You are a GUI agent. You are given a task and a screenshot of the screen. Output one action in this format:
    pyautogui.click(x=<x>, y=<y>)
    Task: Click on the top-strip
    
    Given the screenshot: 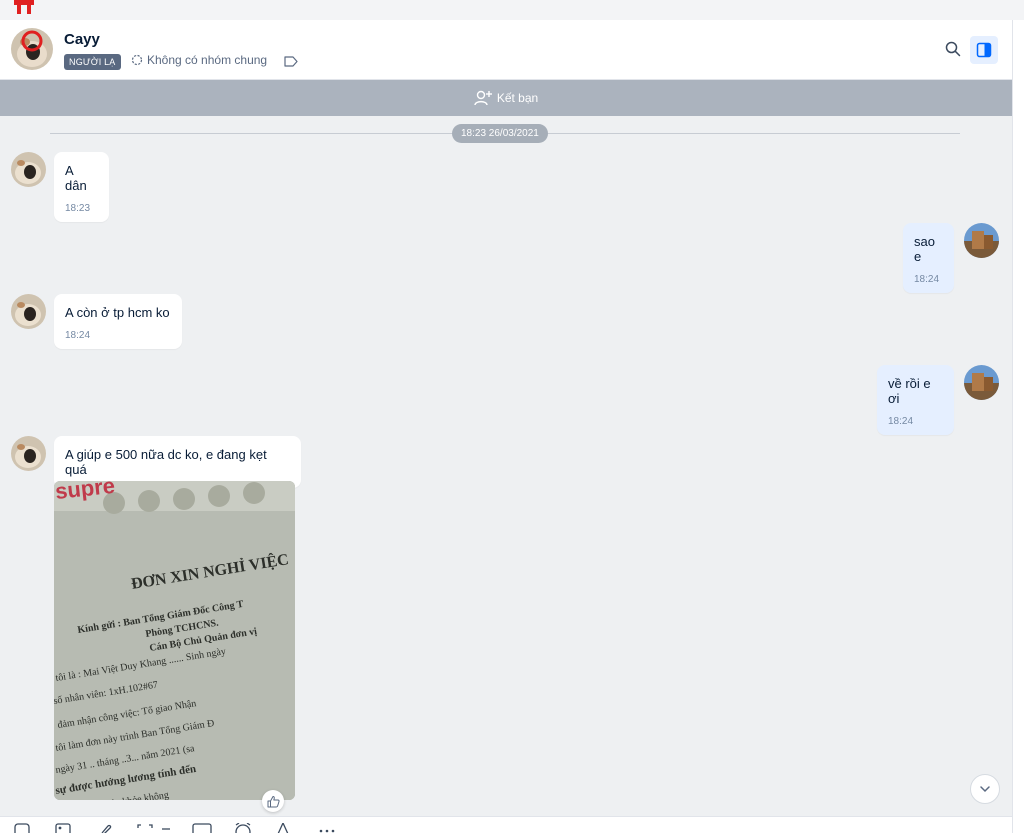 What is the action you would take?
    pyautogui.click(x=512, y=10)
    